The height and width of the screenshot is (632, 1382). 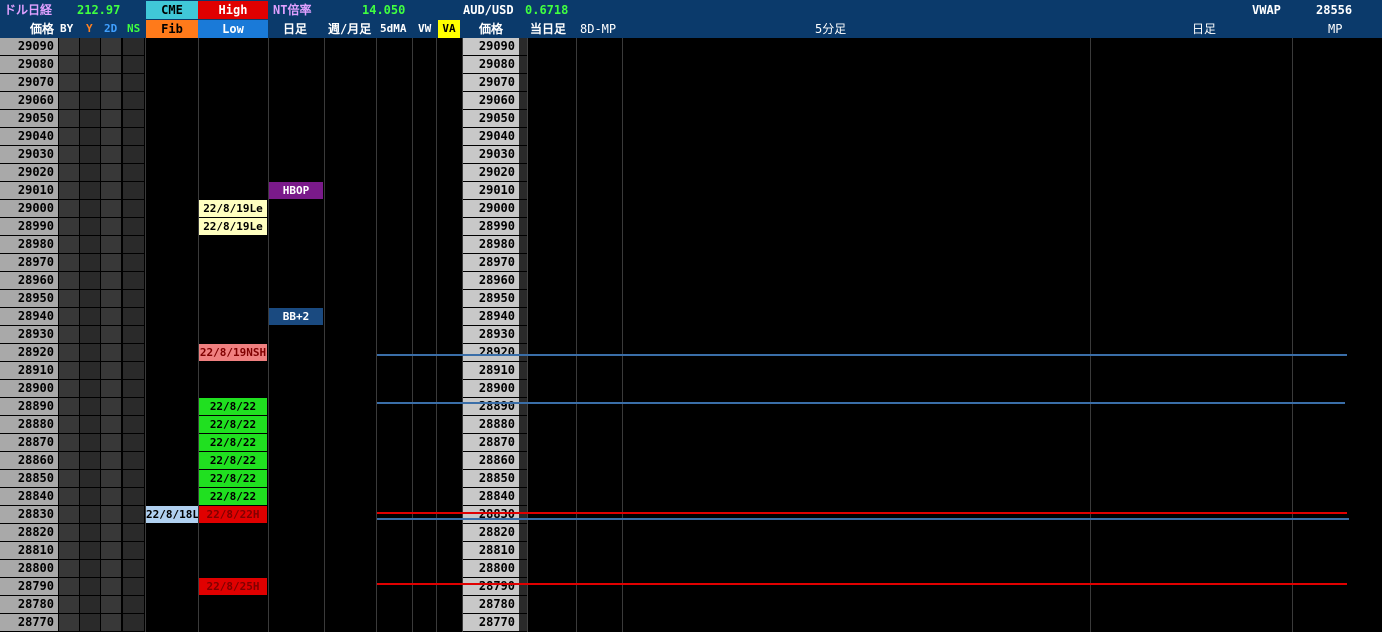 I want to click on price-cell: 29030, so click(x=29, y=154).